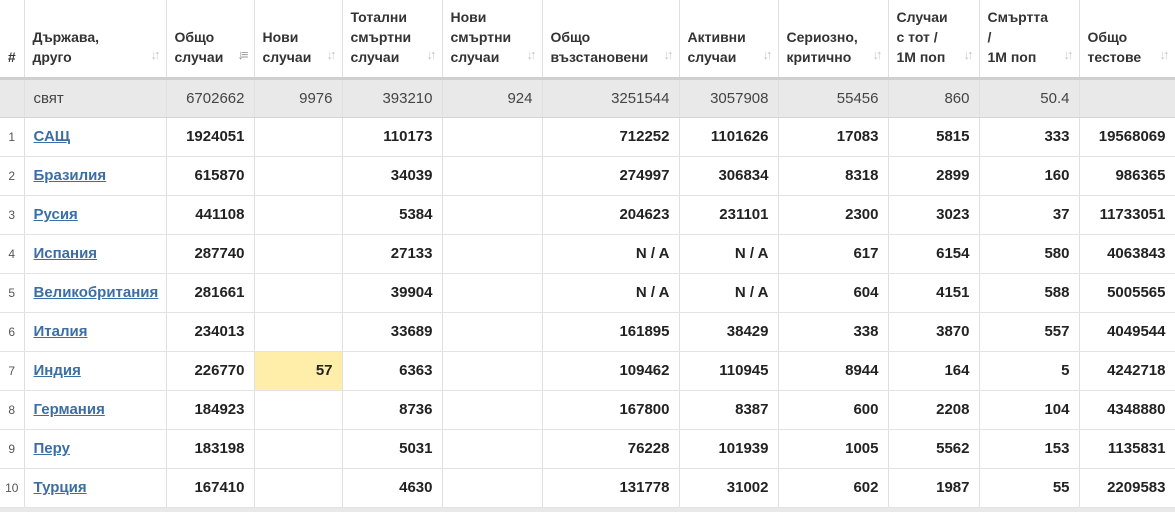  Describe the element at coordinates (833, 449) in the screenshot. I see `serious-critical-cell: 1005` at that location.